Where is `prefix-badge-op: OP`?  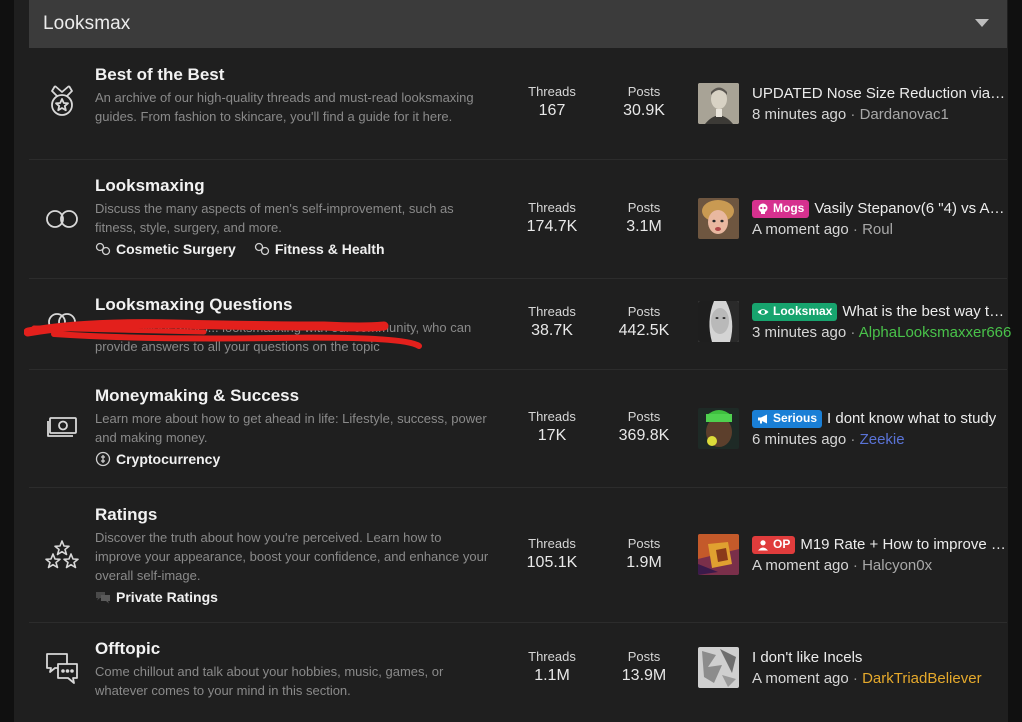
prefix-badge-op: OP is located at coordinates (774, 544).